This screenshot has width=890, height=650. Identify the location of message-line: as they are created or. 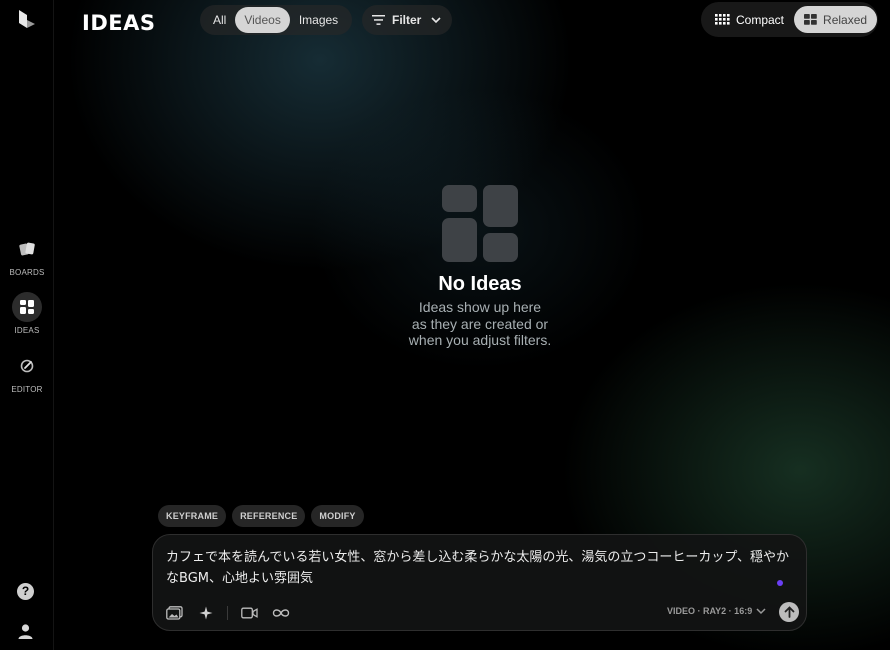
(480, 323).